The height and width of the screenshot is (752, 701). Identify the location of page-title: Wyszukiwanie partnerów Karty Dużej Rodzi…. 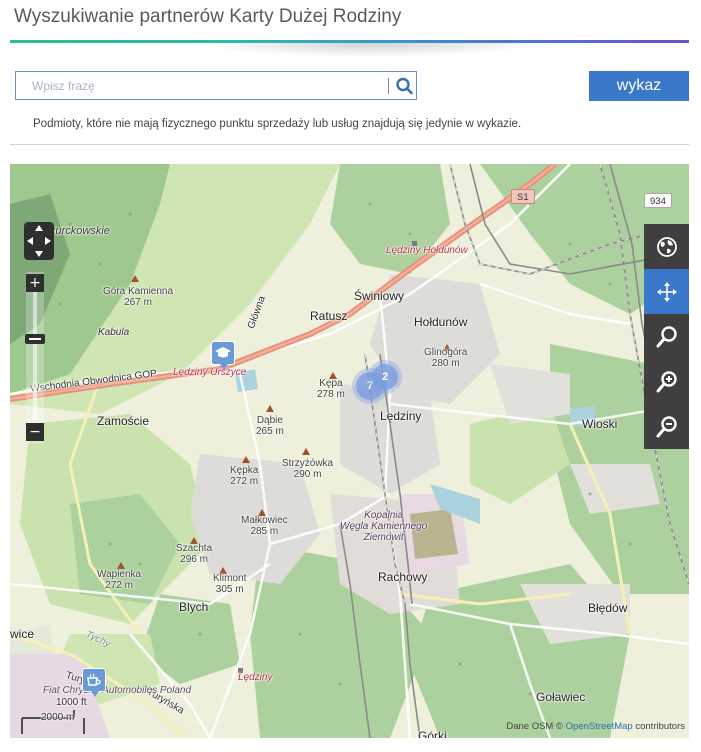
(208, 16).